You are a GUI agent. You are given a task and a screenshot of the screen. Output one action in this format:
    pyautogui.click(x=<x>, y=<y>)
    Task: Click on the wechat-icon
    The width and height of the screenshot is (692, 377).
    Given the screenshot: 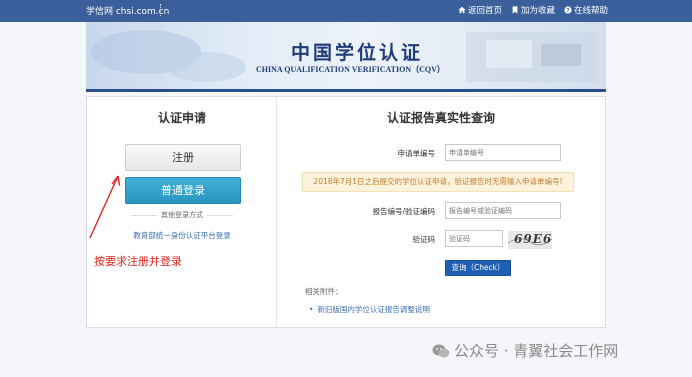 What is the action you would take?
    pyautogui.click(x=441, y=350)
    